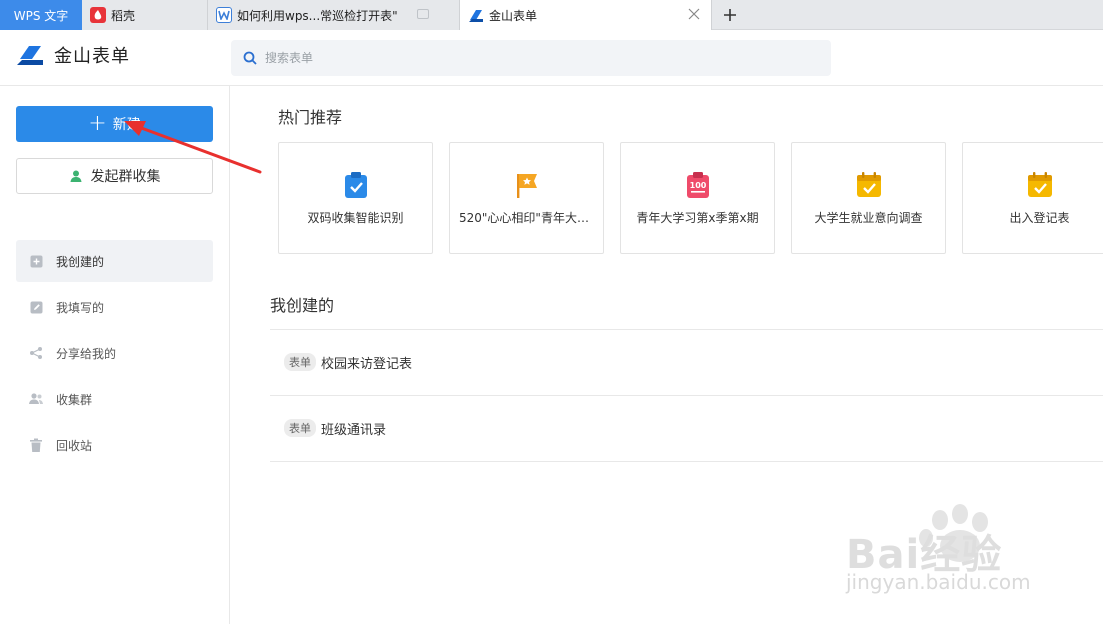 This screenshot has width=1103, height=624. What do you see at coordinates (535, 58) in the screenshot?
I see `search-input` at bounding box center [535, 58].